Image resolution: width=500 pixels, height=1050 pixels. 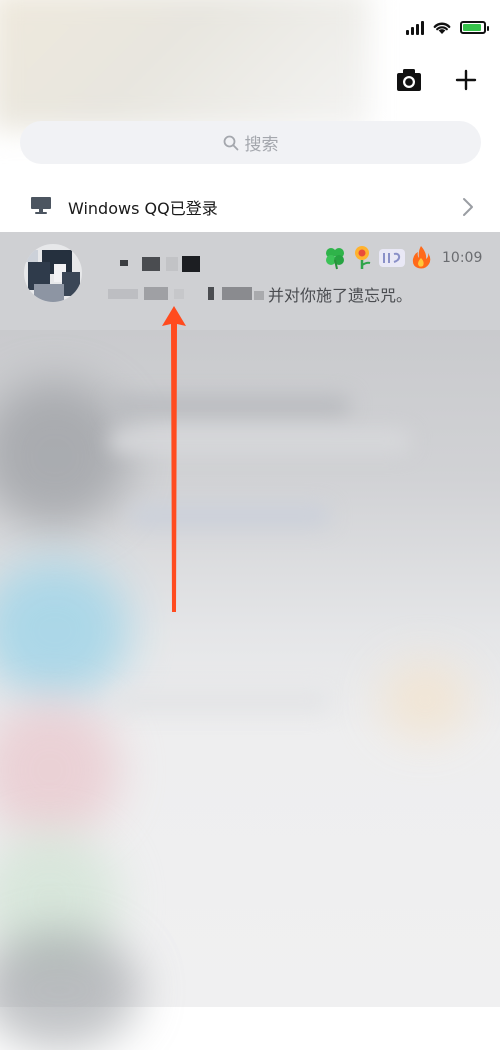 I want to click on camera-button, so click(x=409, y=80).